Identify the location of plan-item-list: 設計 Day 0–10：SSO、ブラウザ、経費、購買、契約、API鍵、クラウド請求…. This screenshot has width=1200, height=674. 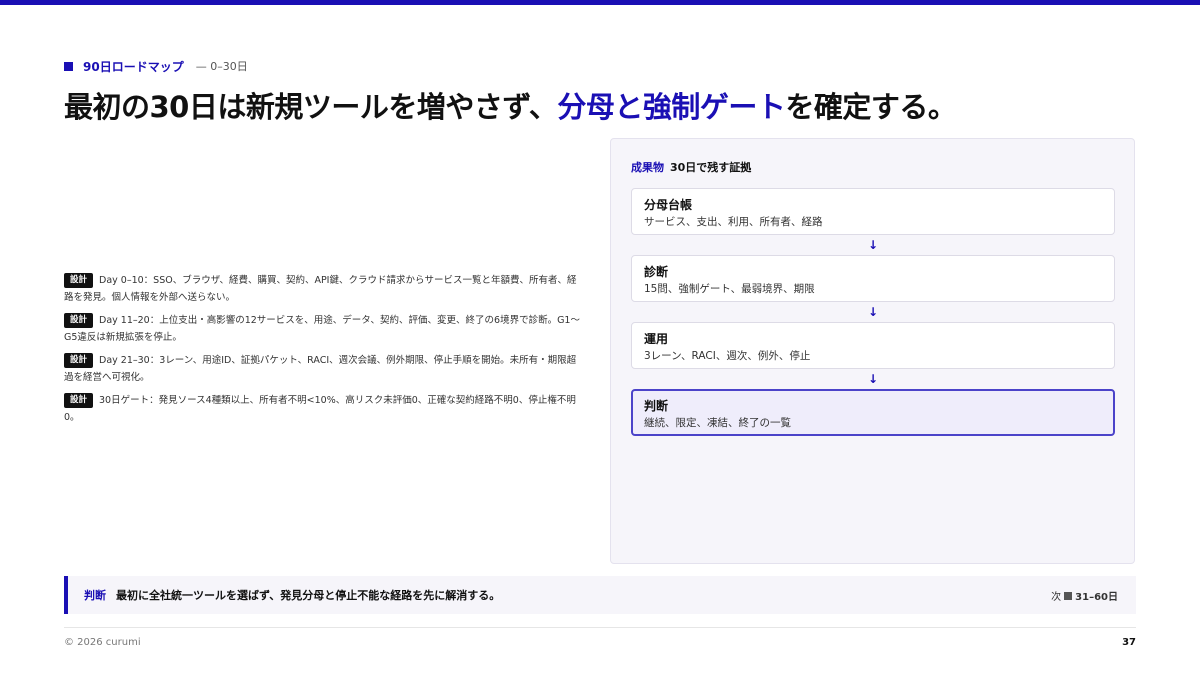
(324, 352).